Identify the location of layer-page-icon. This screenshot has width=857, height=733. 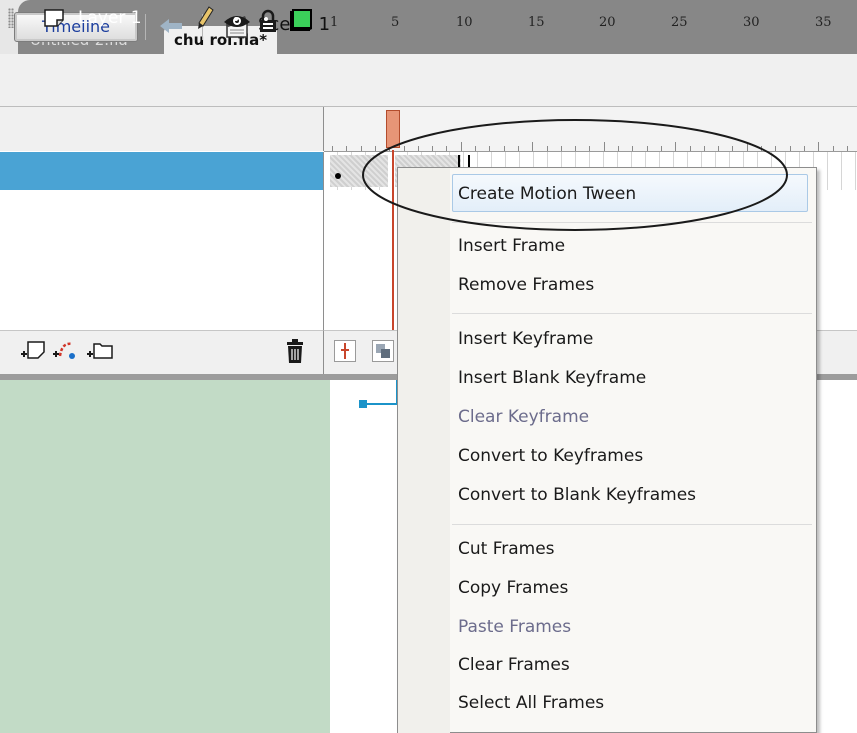
(54, 18).